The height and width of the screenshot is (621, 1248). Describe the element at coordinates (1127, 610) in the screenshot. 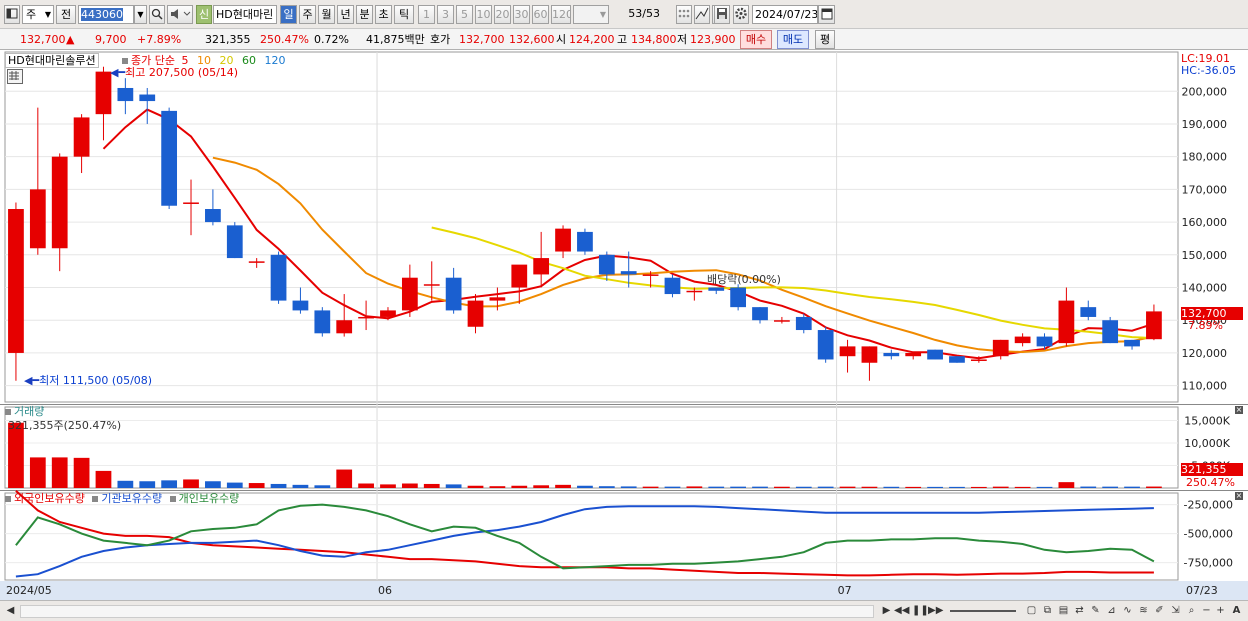

I see `wave-icon: ∿` at that location.